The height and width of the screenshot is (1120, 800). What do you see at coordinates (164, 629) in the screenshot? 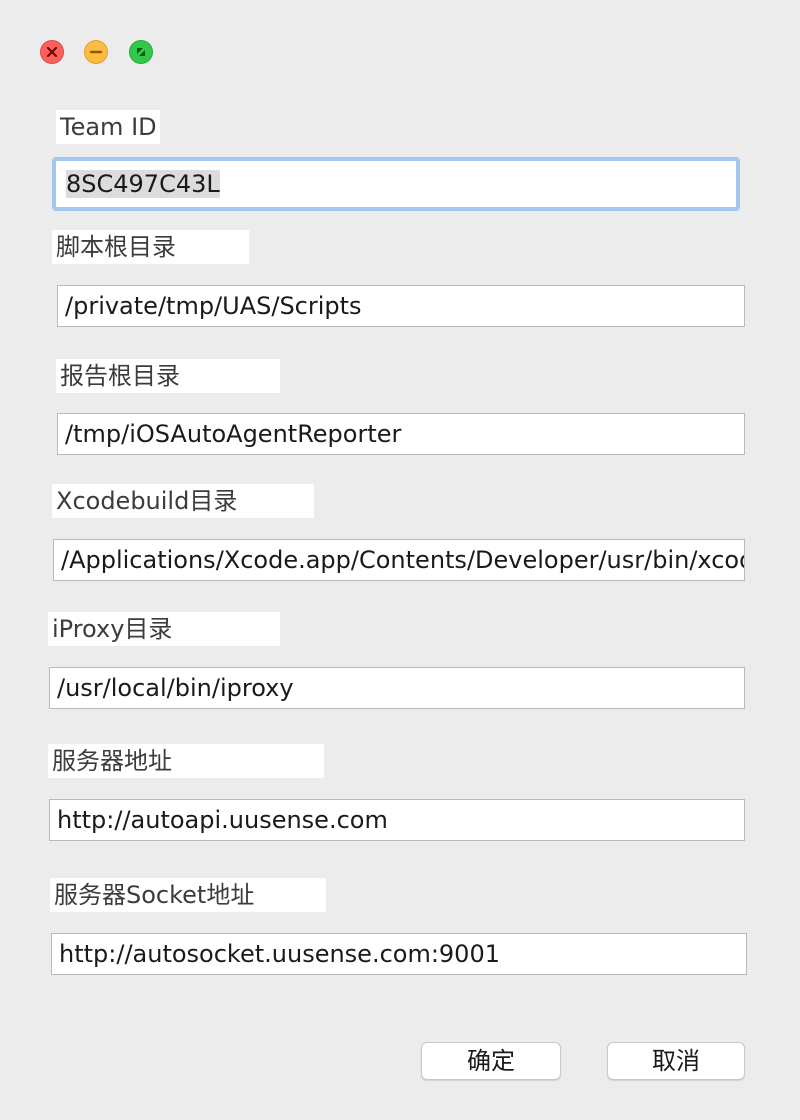
I see `iproxy-dir-label: iProxy目录` at bounding box center [164, 629].